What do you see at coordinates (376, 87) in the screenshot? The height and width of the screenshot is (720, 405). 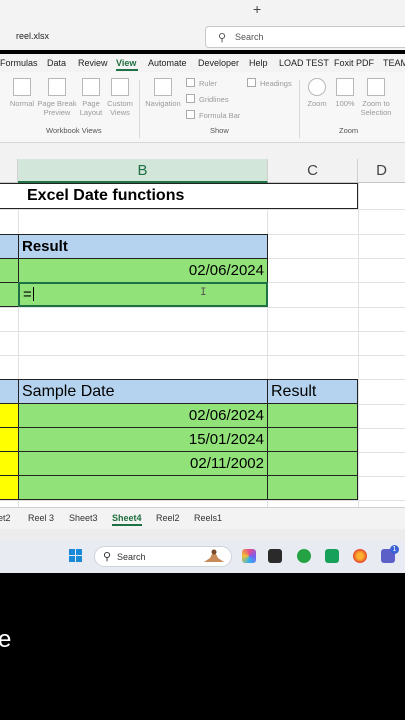 I see `zoom-selection-icon` at bounding box center [376, 87].